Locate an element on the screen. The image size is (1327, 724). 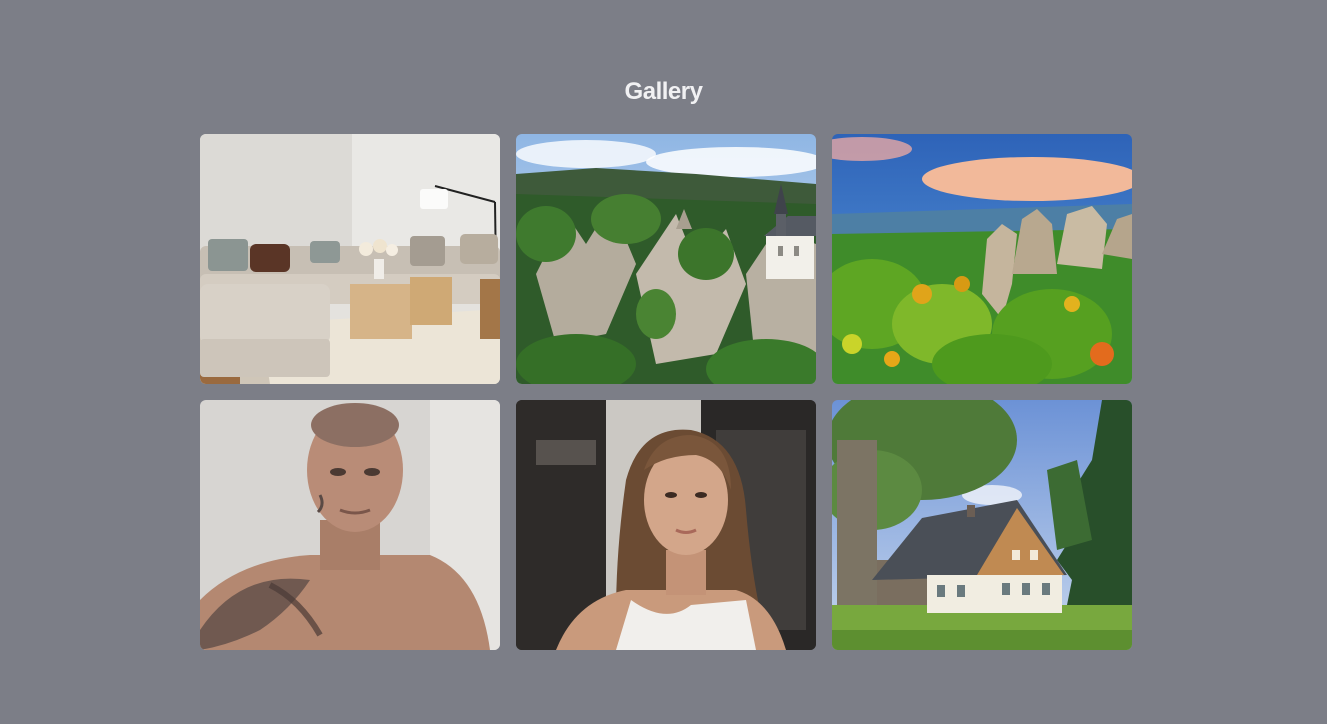
gallery-image-cottage-house is located at coordinates (982, 525).